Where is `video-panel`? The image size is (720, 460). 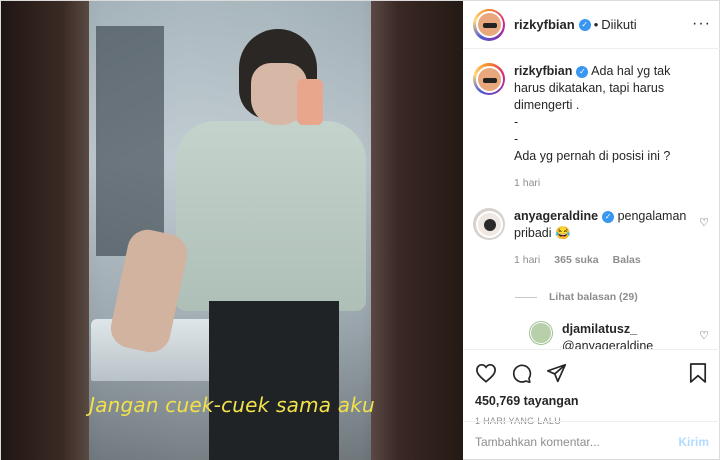
video-panel is located at coordinates (130, 141).